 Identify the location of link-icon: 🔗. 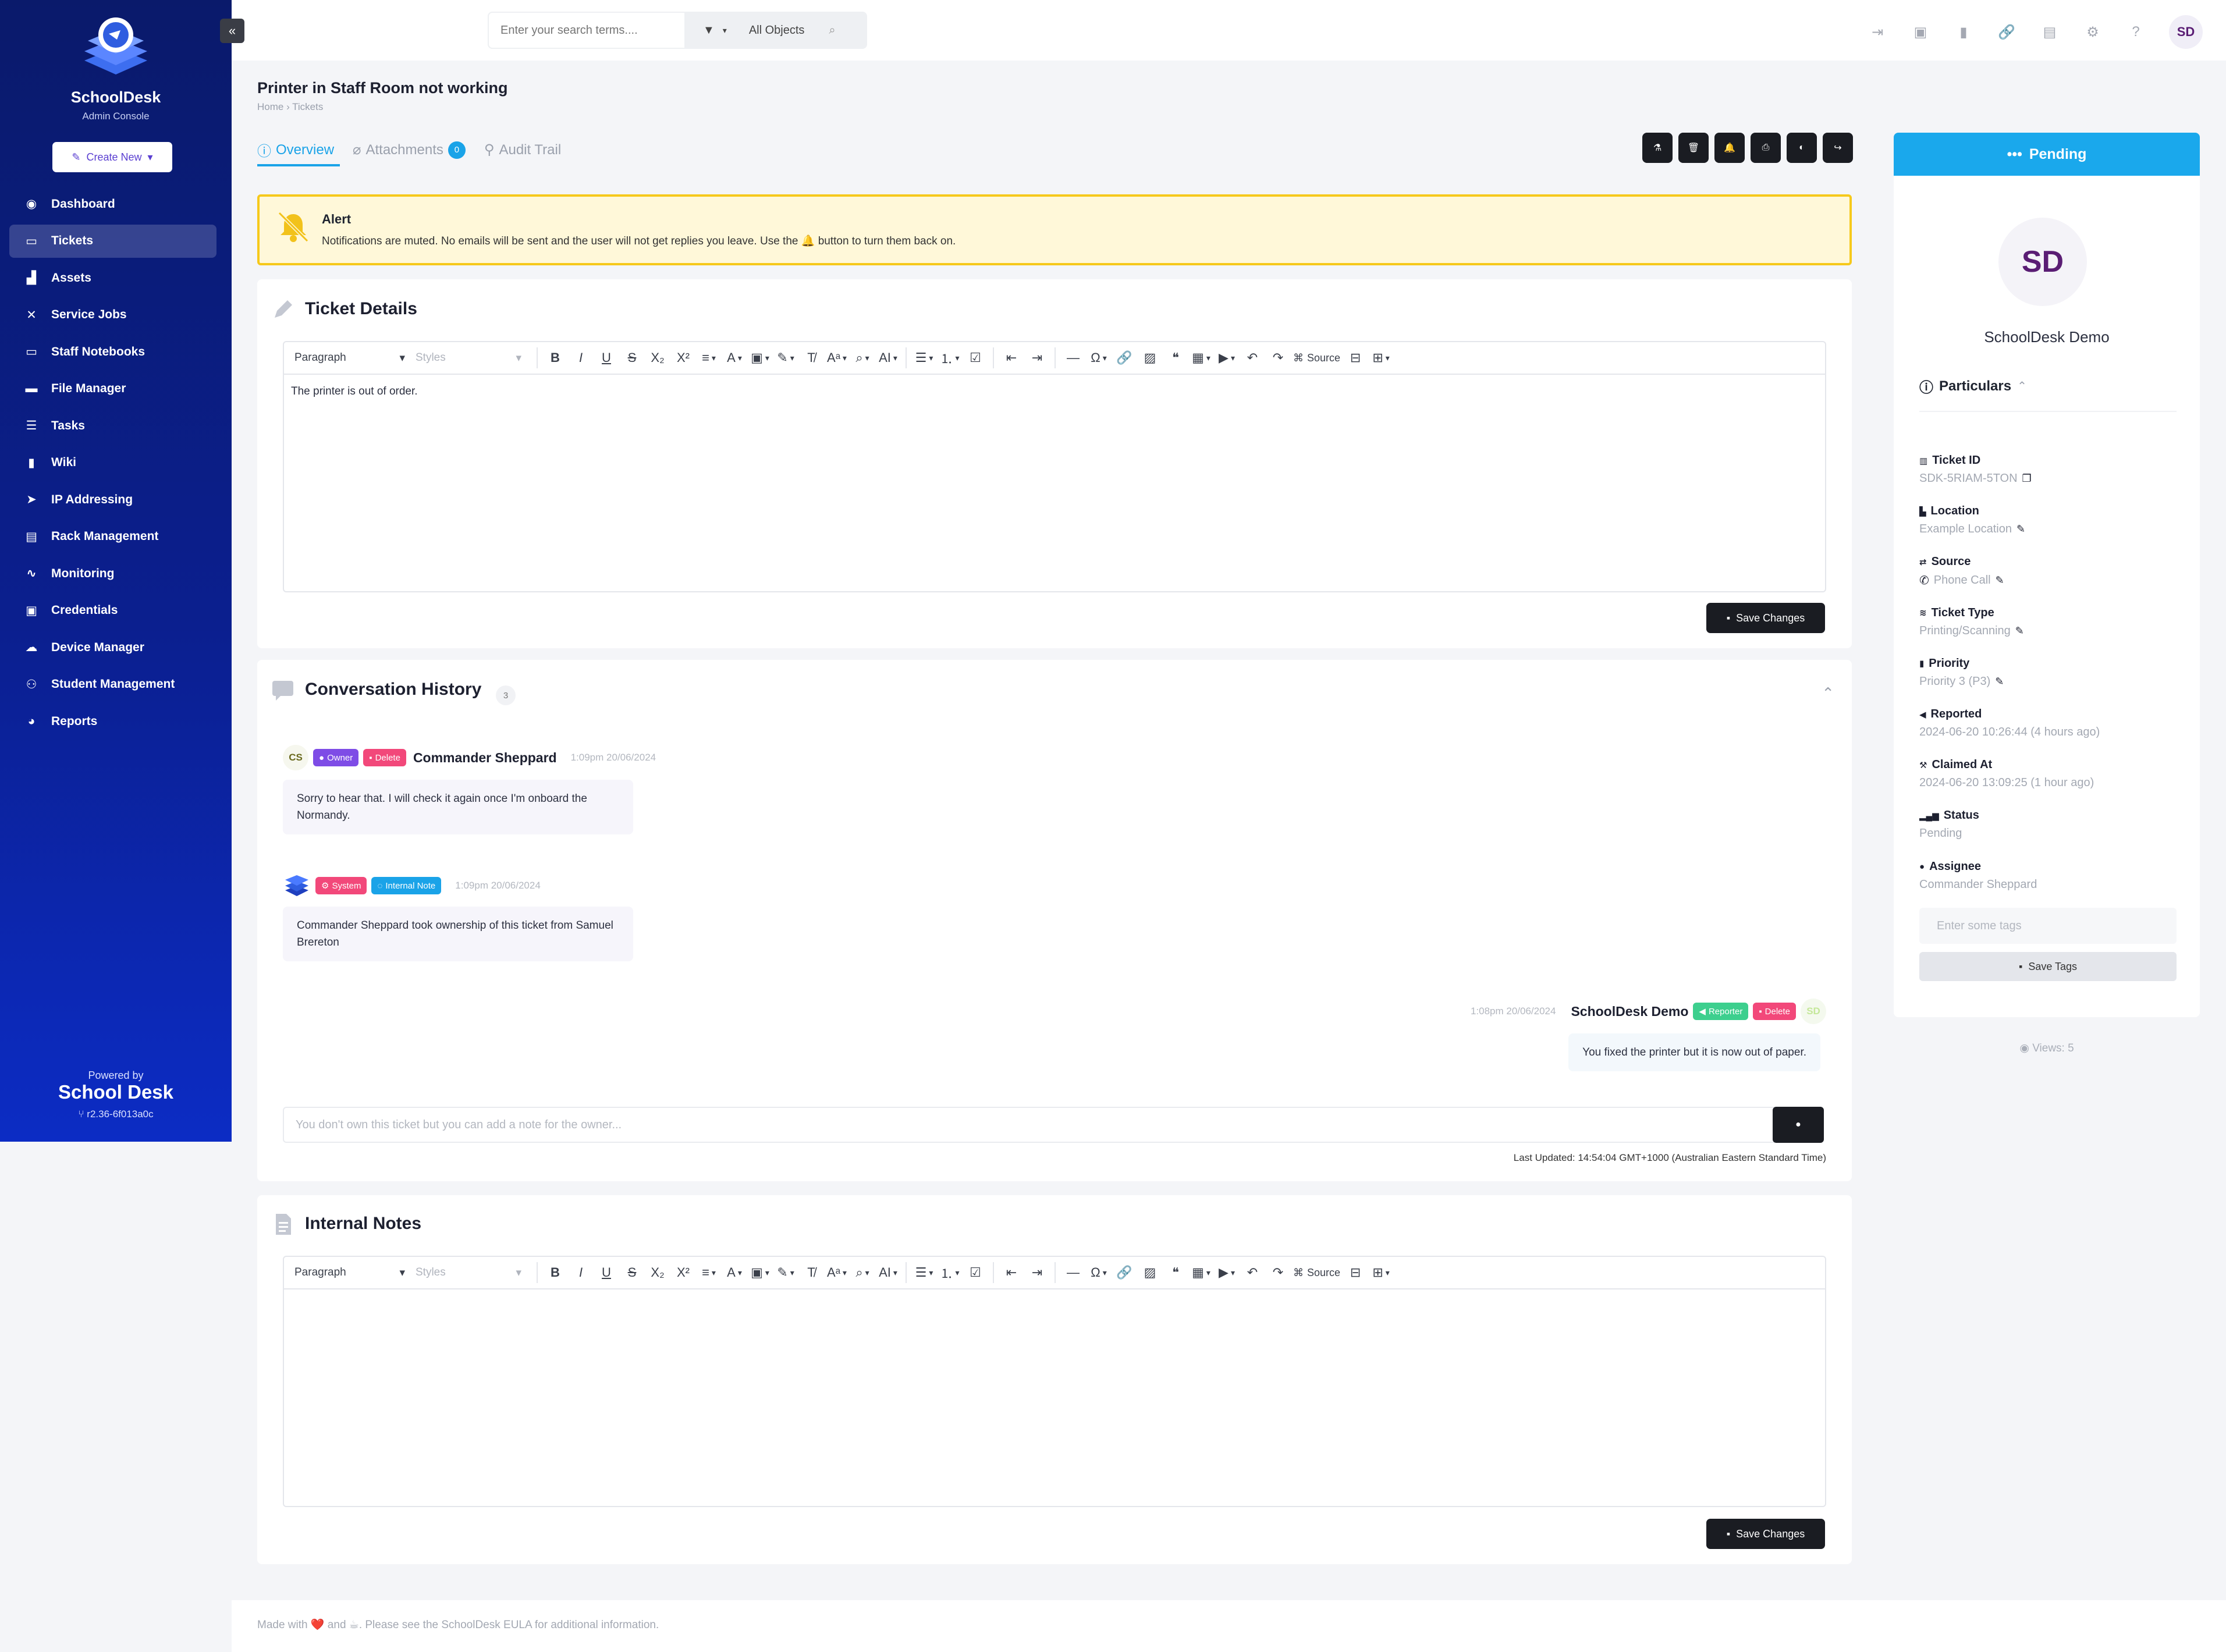
(1124, 358).